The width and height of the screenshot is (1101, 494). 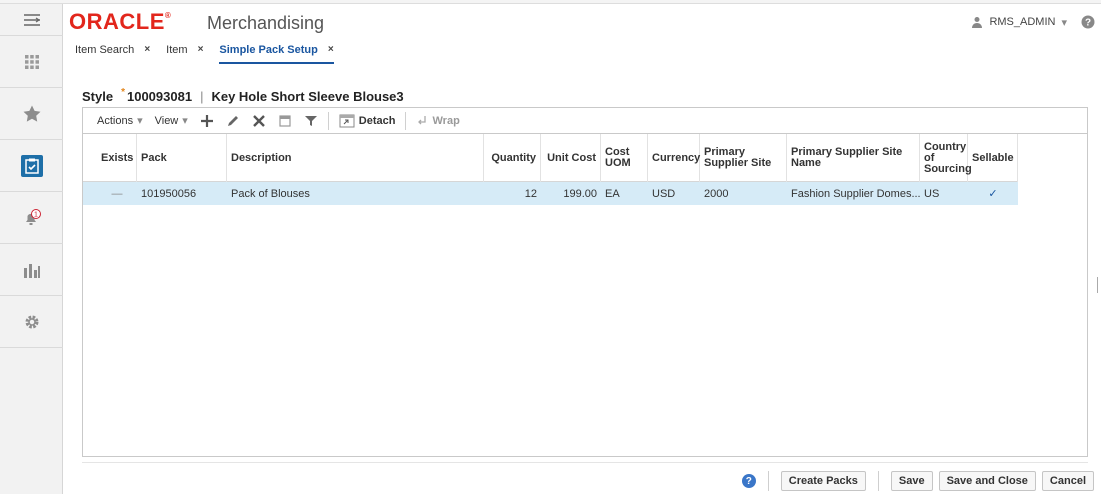 I want to click on panel-splitter-handle, so click(x=1099, y=285).